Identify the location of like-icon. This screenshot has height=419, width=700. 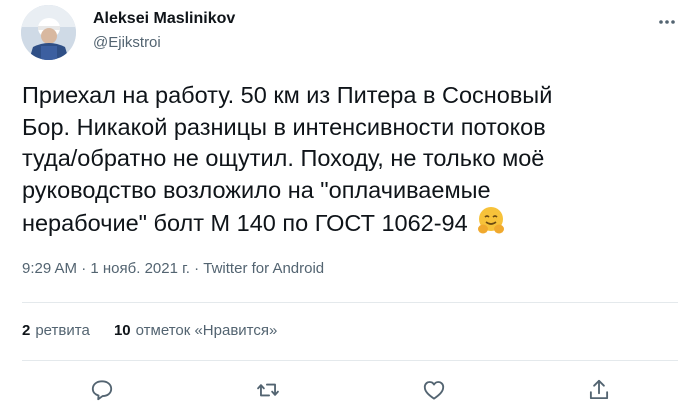
(434, 390).